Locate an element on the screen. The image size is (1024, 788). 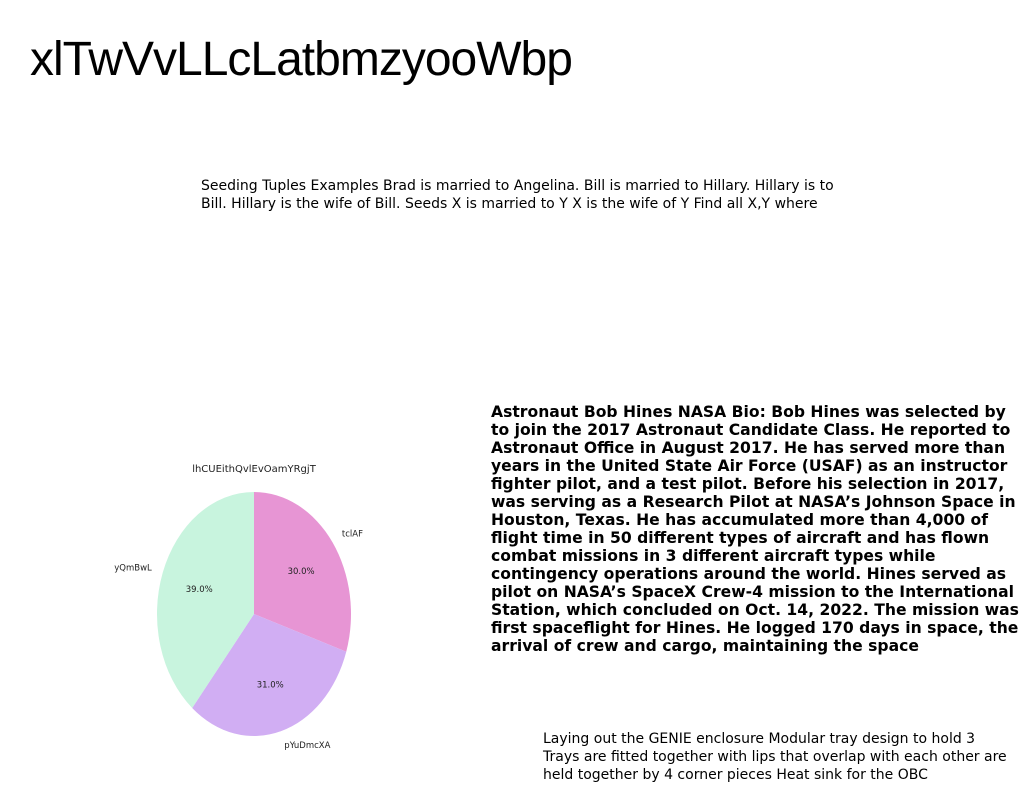
pie-slice-label: pYuDmcXA is located at coordinates (307, 746).